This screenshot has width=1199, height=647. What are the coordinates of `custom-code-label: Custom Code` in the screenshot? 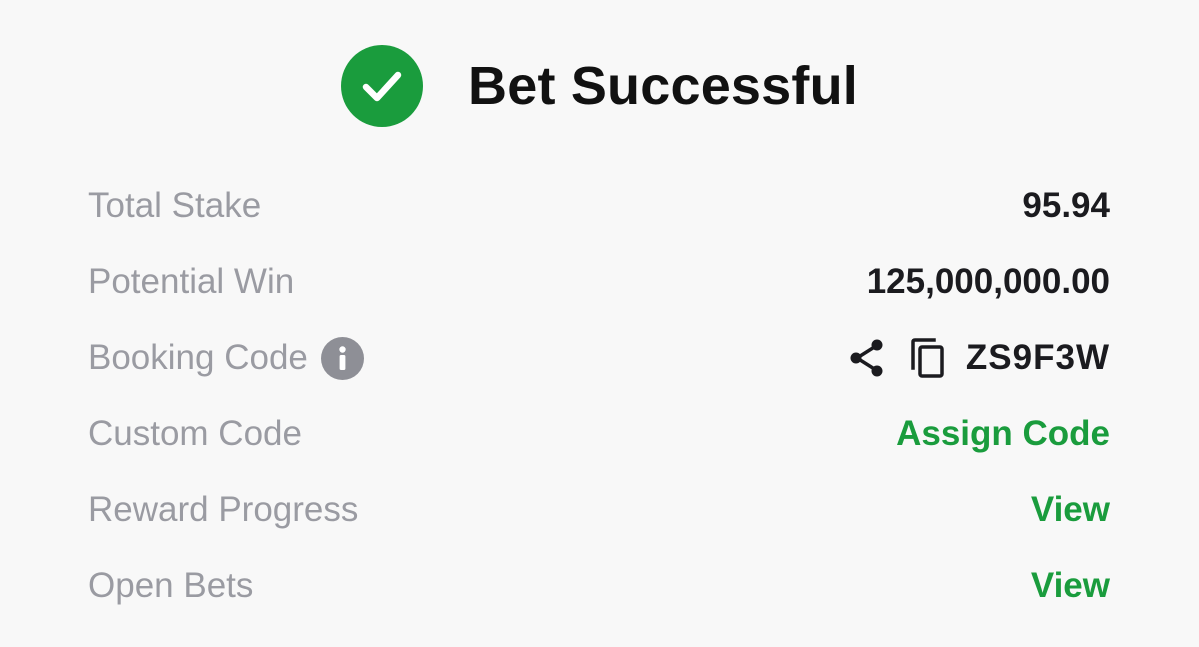 It's located at (195, 433).